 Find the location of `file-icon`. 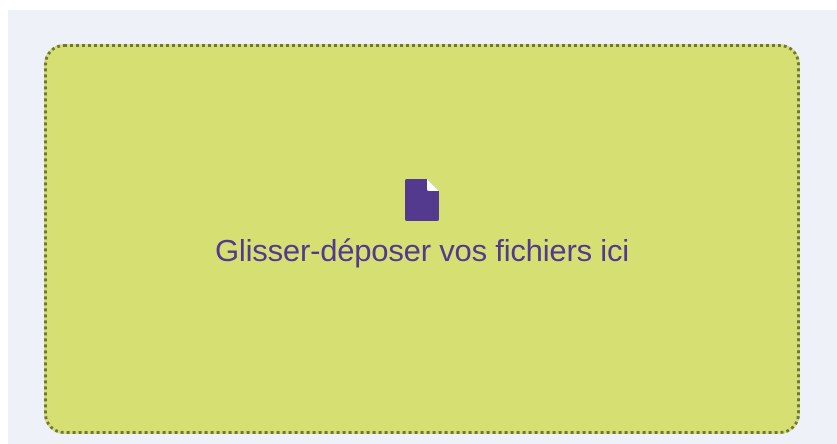

file-icon is located at coordinates (422, 200).